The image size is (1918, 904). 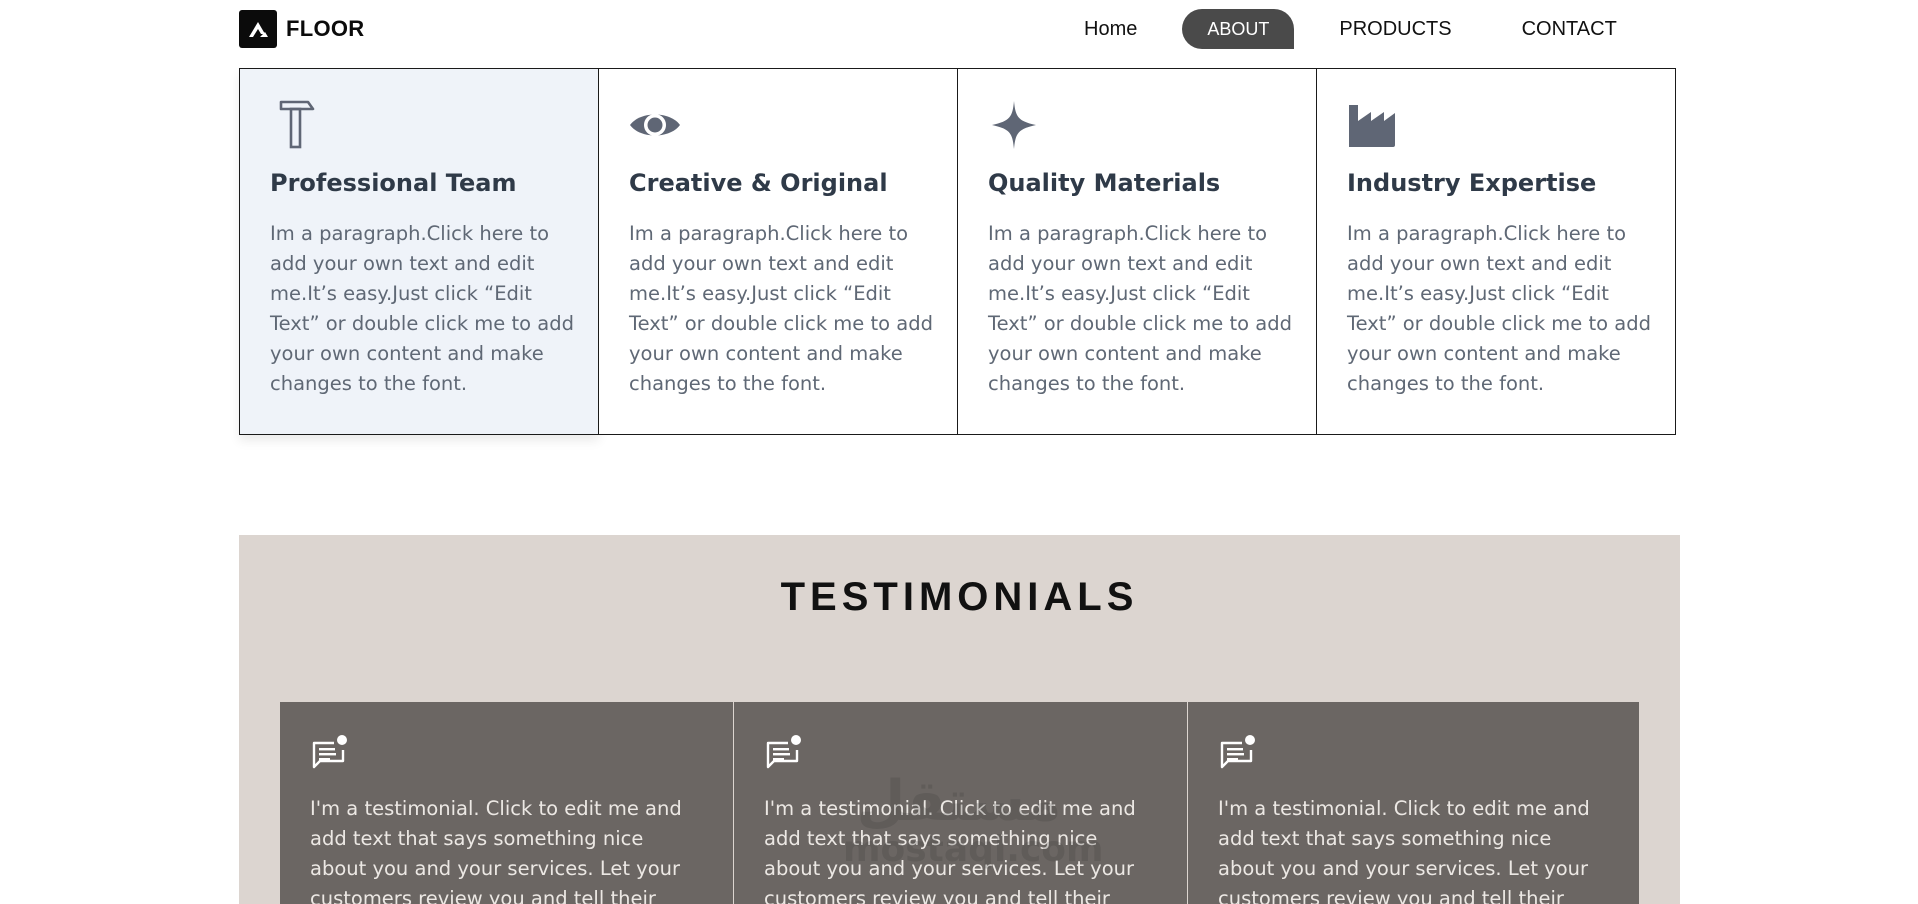 What do you see at coordinates (1110, 29) in the screenshot?
I see `nav-home: Home` at bounding box center [1110, 29].